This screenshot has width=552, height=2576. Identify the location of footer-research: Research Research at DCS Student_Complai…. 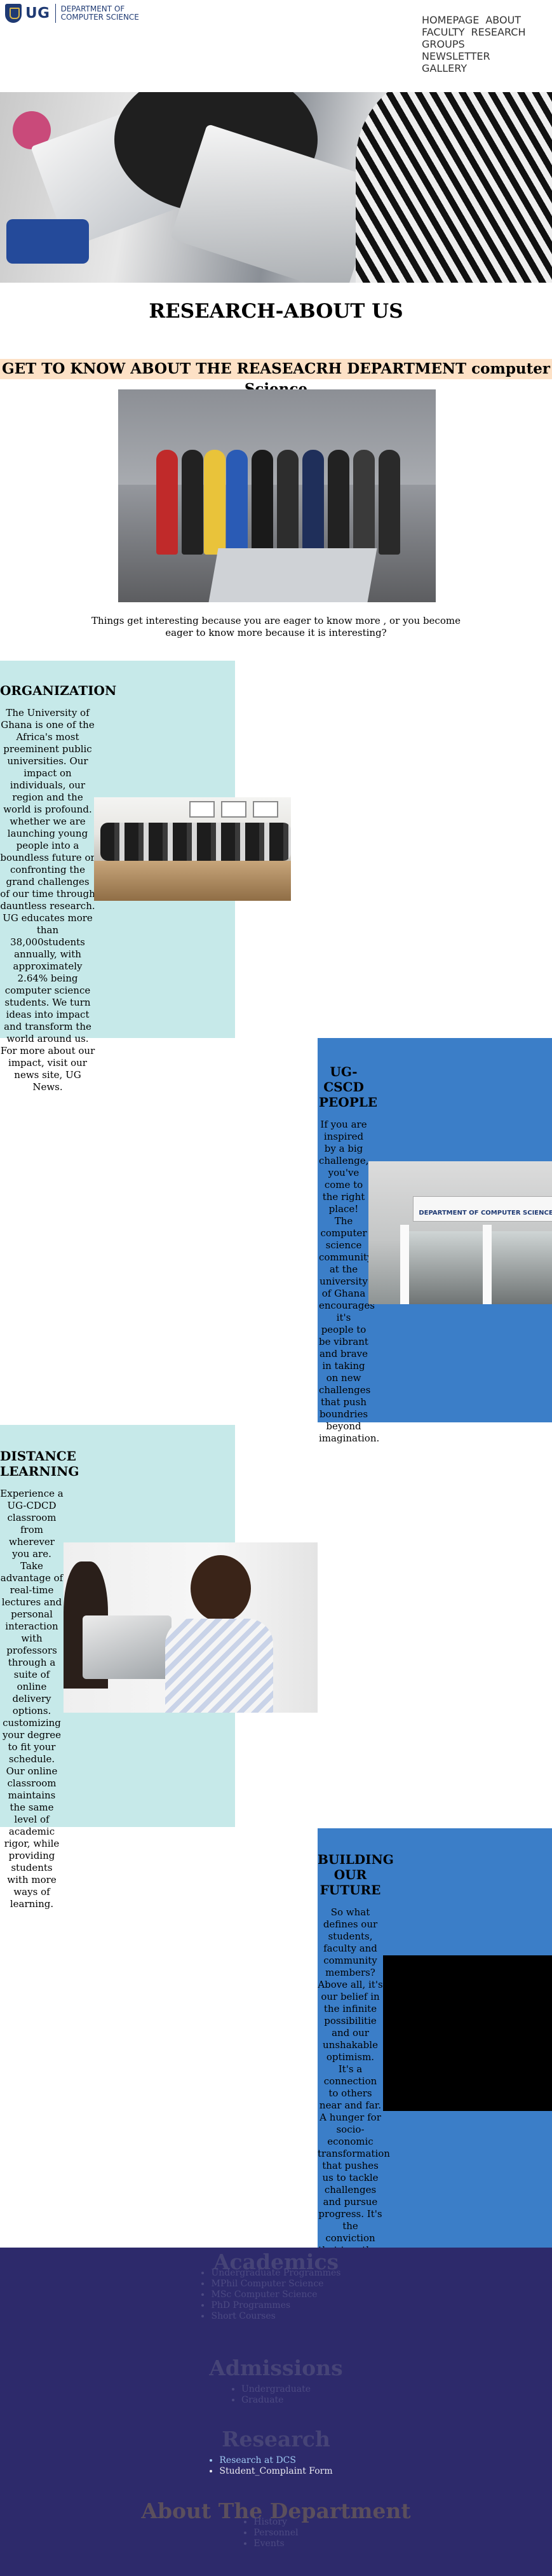
(276, 2452).